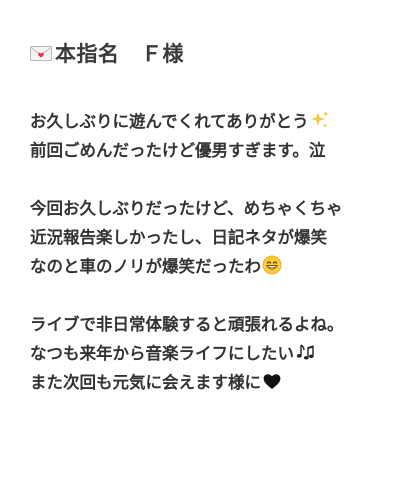 The height and width of the screenshot is (480, 407). I want to click on music-notes-icon, so click(305, 352).